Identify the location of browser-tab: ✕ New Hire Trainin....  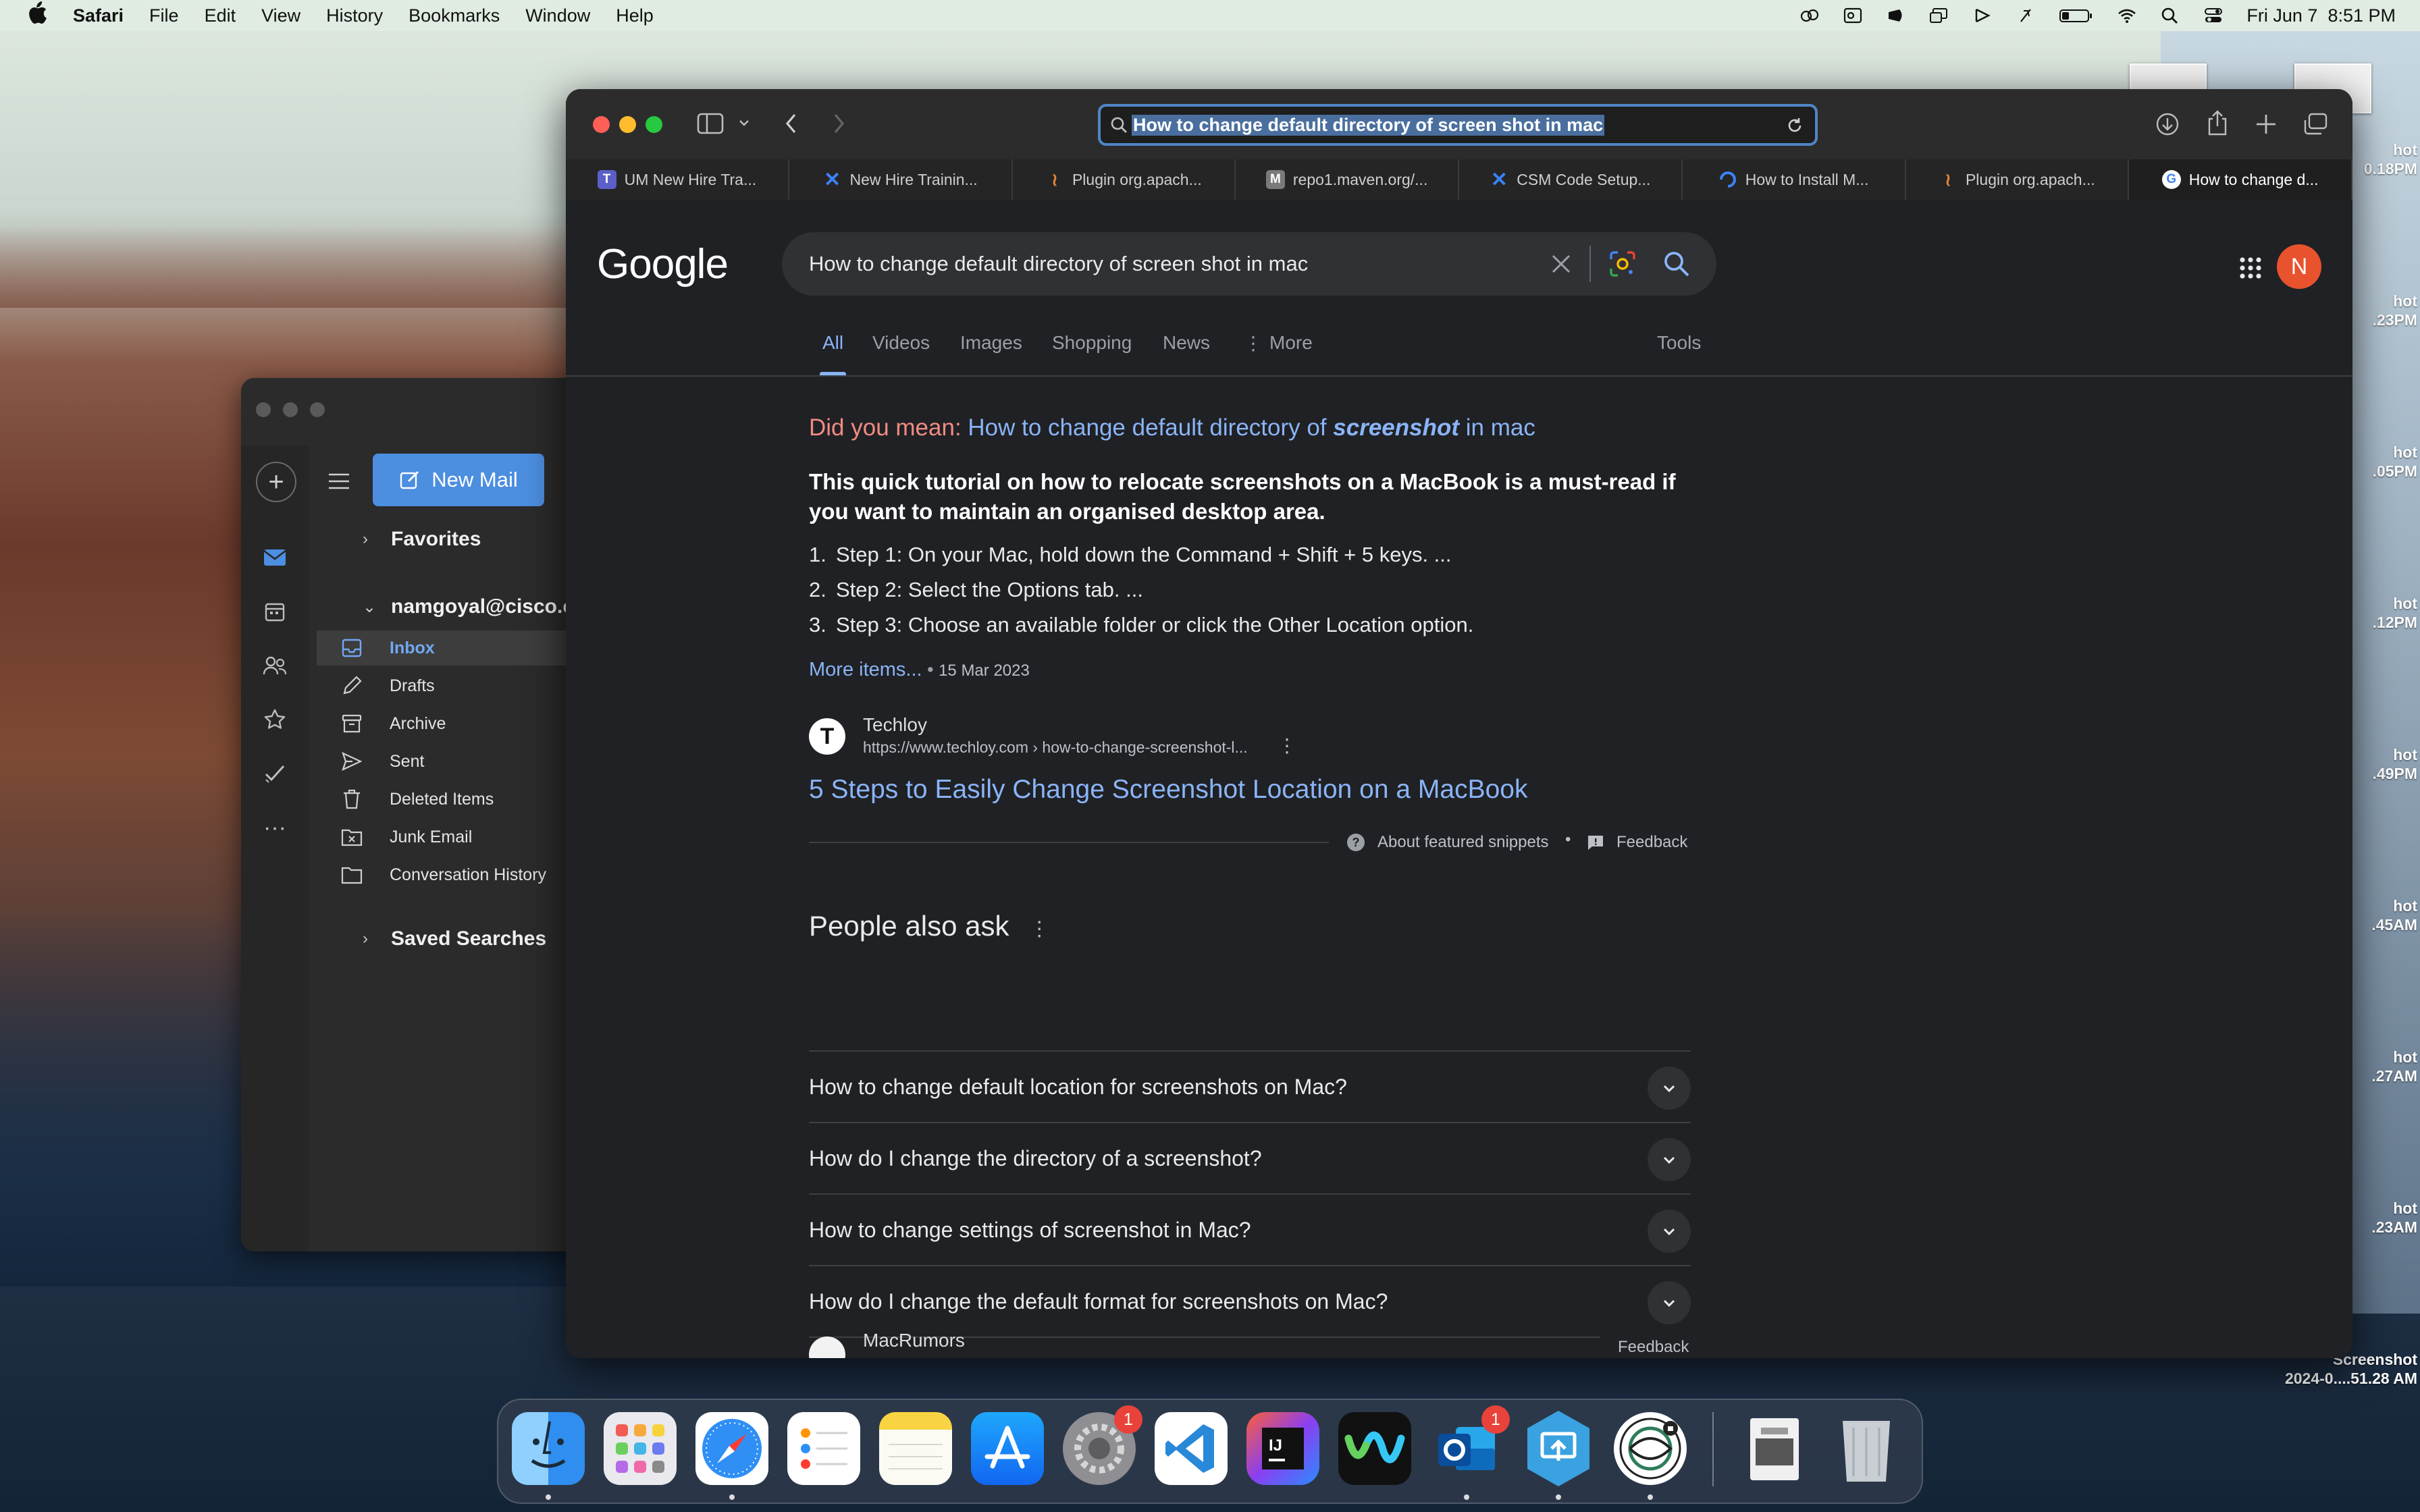
(901, 179).